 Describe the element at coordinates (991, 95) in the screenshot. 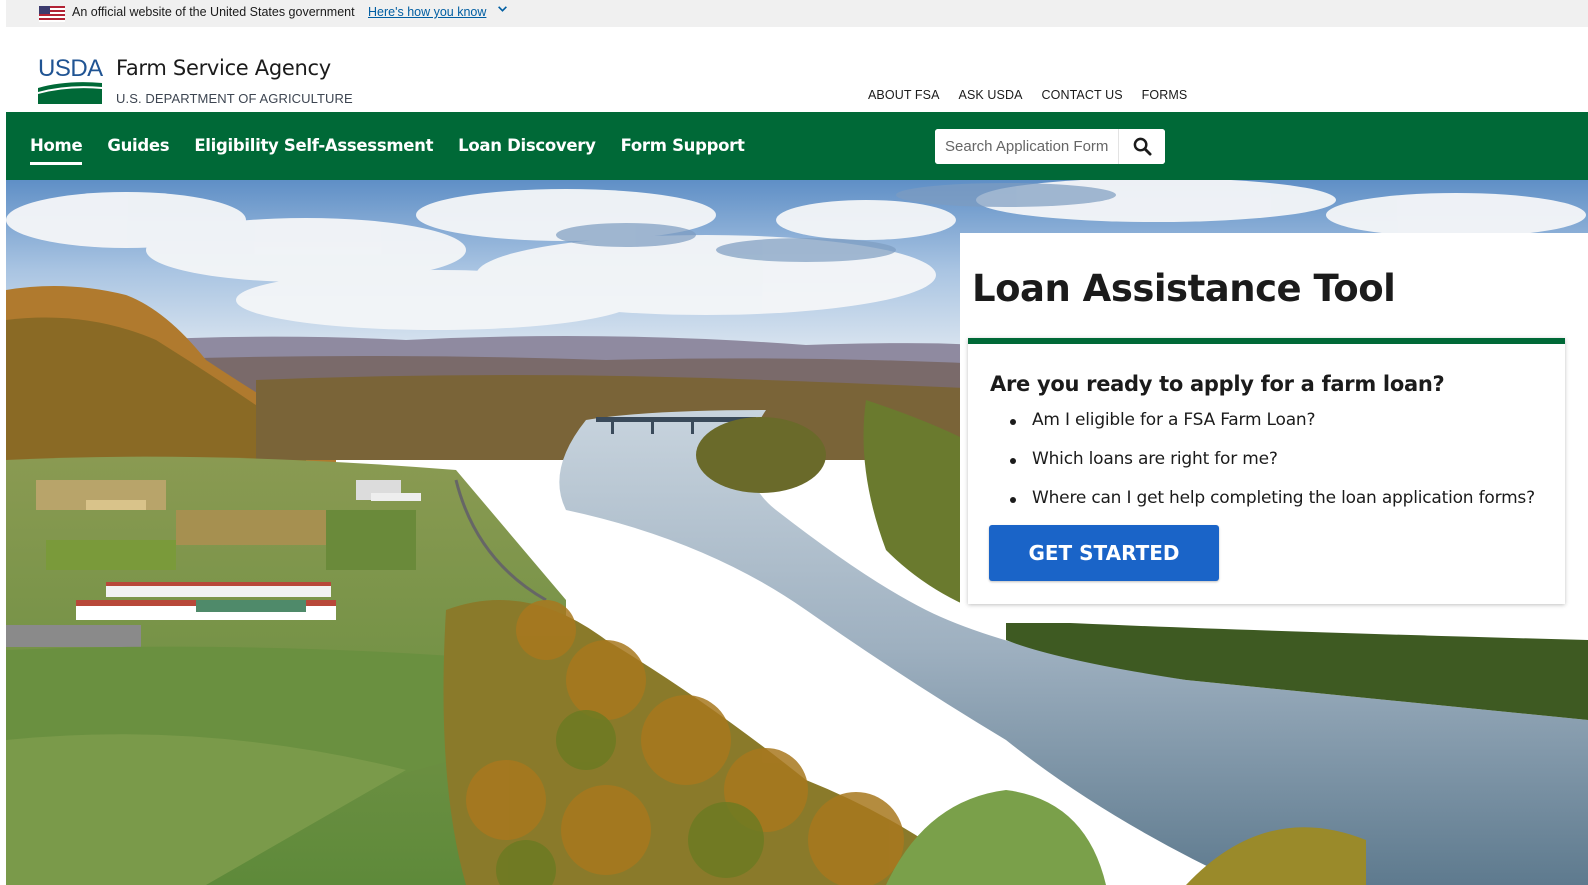

I see `util-link-ask-usda: ASK USDA` at that location.